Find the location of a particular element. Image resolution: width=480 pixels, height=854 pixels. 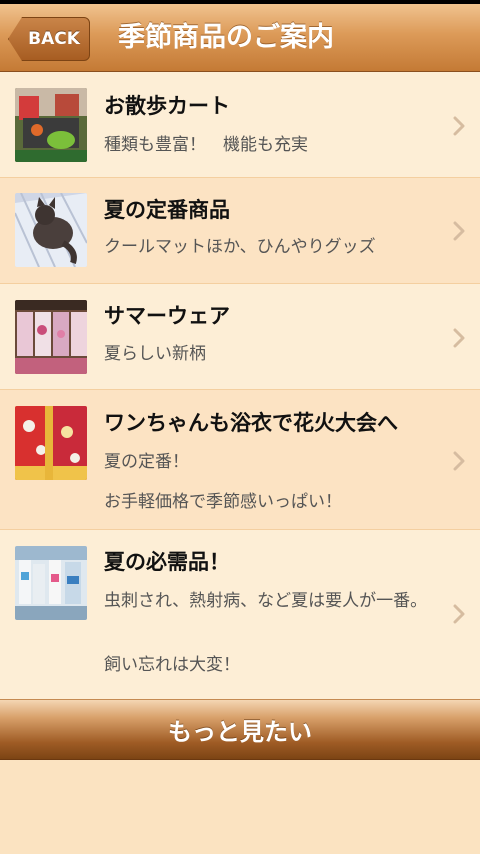

item-title: ワンちゃんも浴衣で花火大会へ is located at coordinates (251, 423).